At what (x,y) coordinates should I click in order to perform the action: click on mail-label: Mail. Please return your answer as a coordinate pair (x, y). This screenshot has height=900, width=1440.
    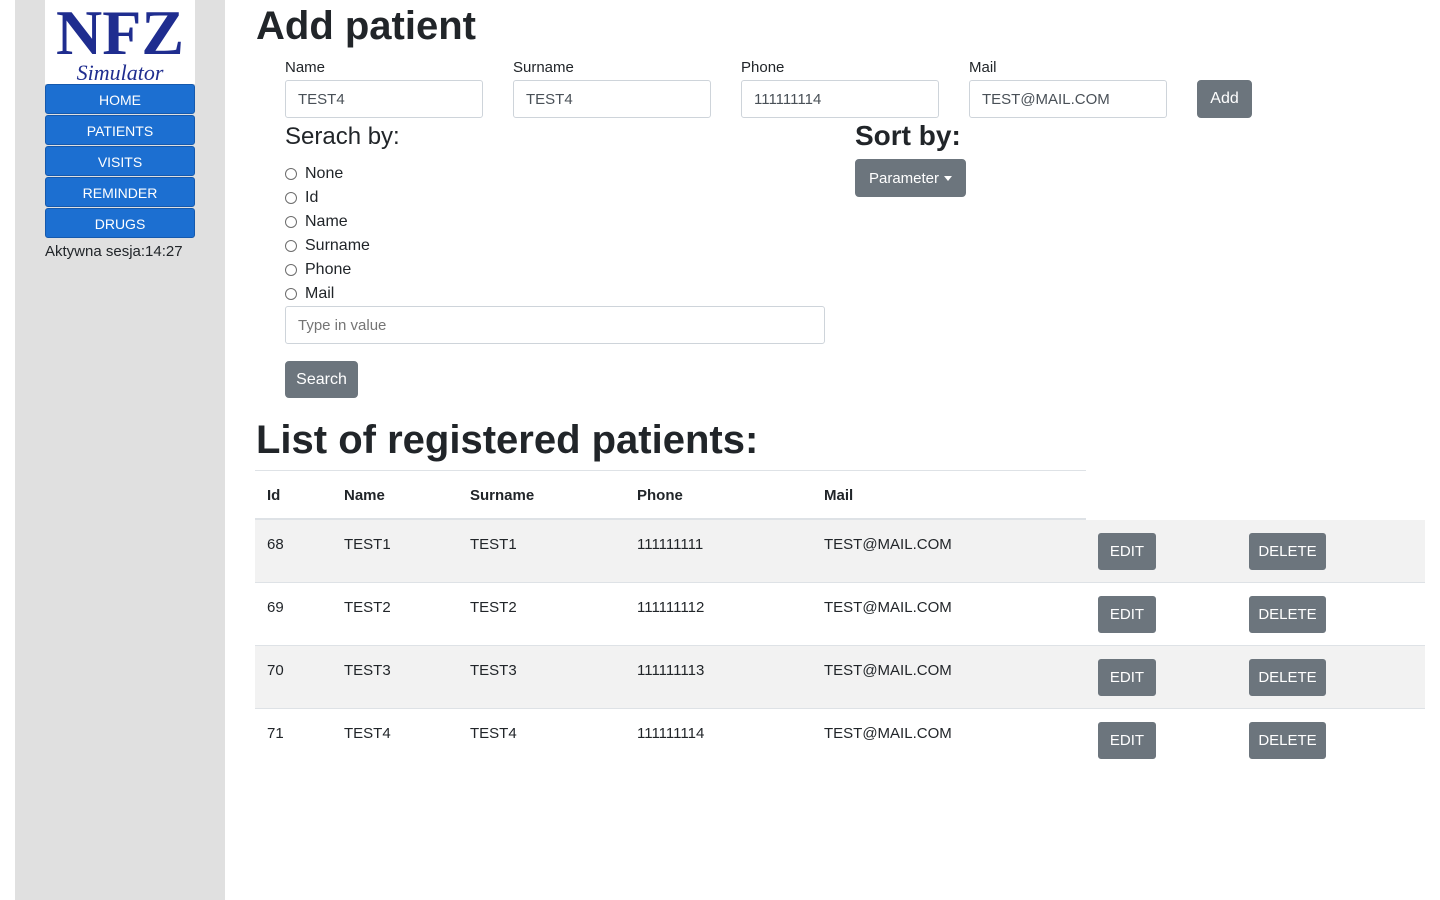
    Looking at the image, I should click on (983, 67).